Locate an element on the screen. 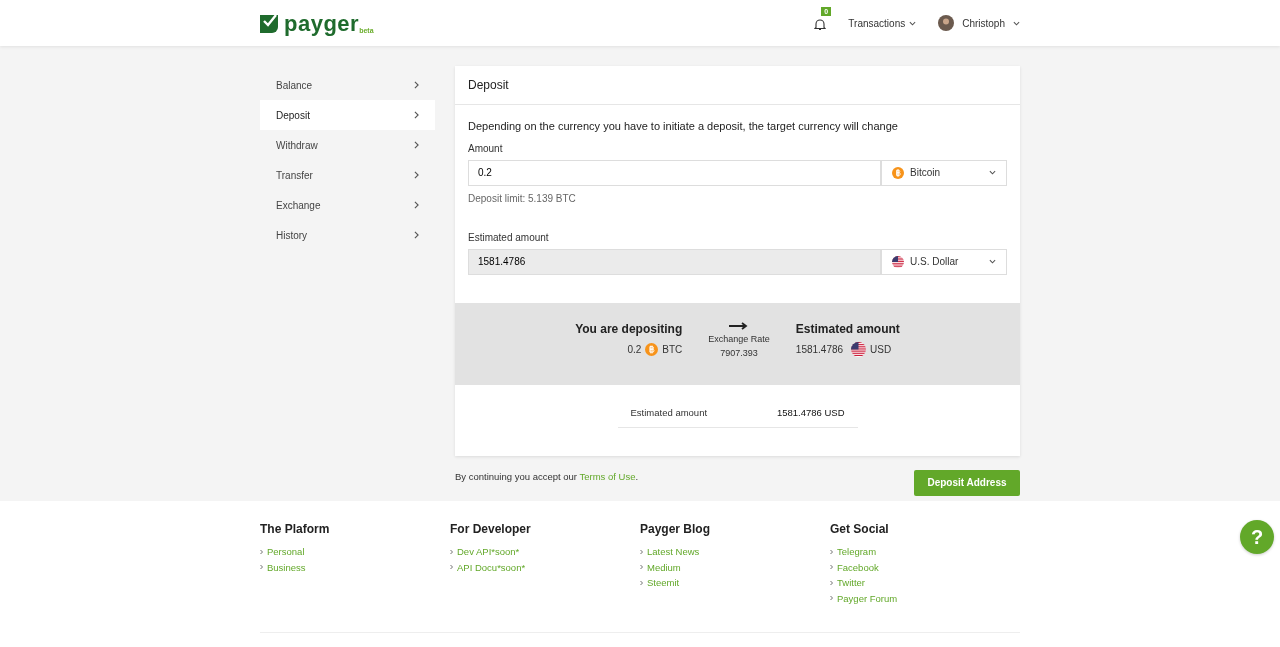  user-menu: Christoph is located at coordinates (979, 23).